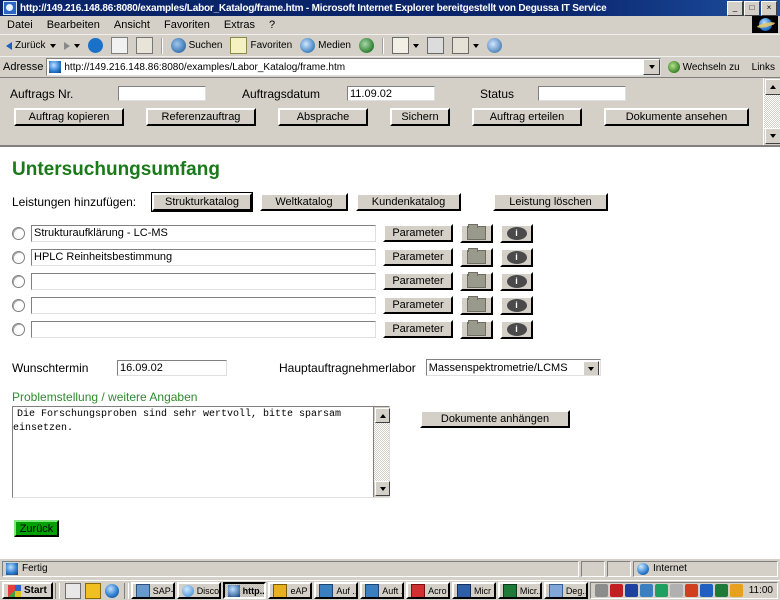 This screenshot has height=600, width=780. Describe the element at coordinates (95, 45) in the screenshot. I see `stop-button` at that location.